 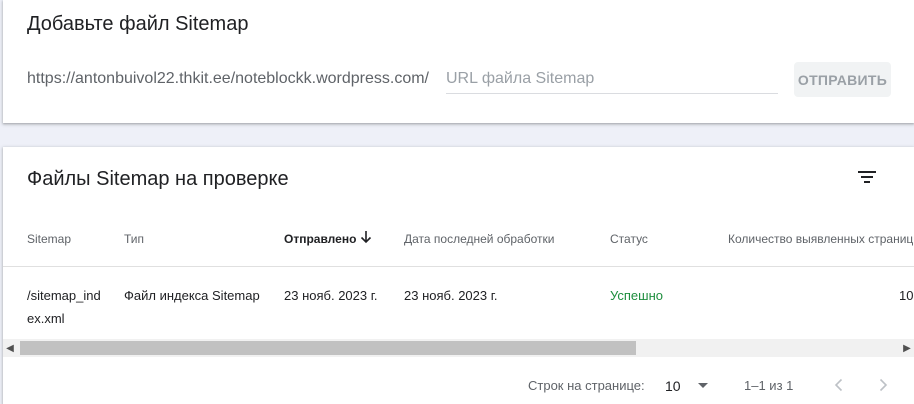 I want to click on chevron-left-icon, so click(x=838, y=385).